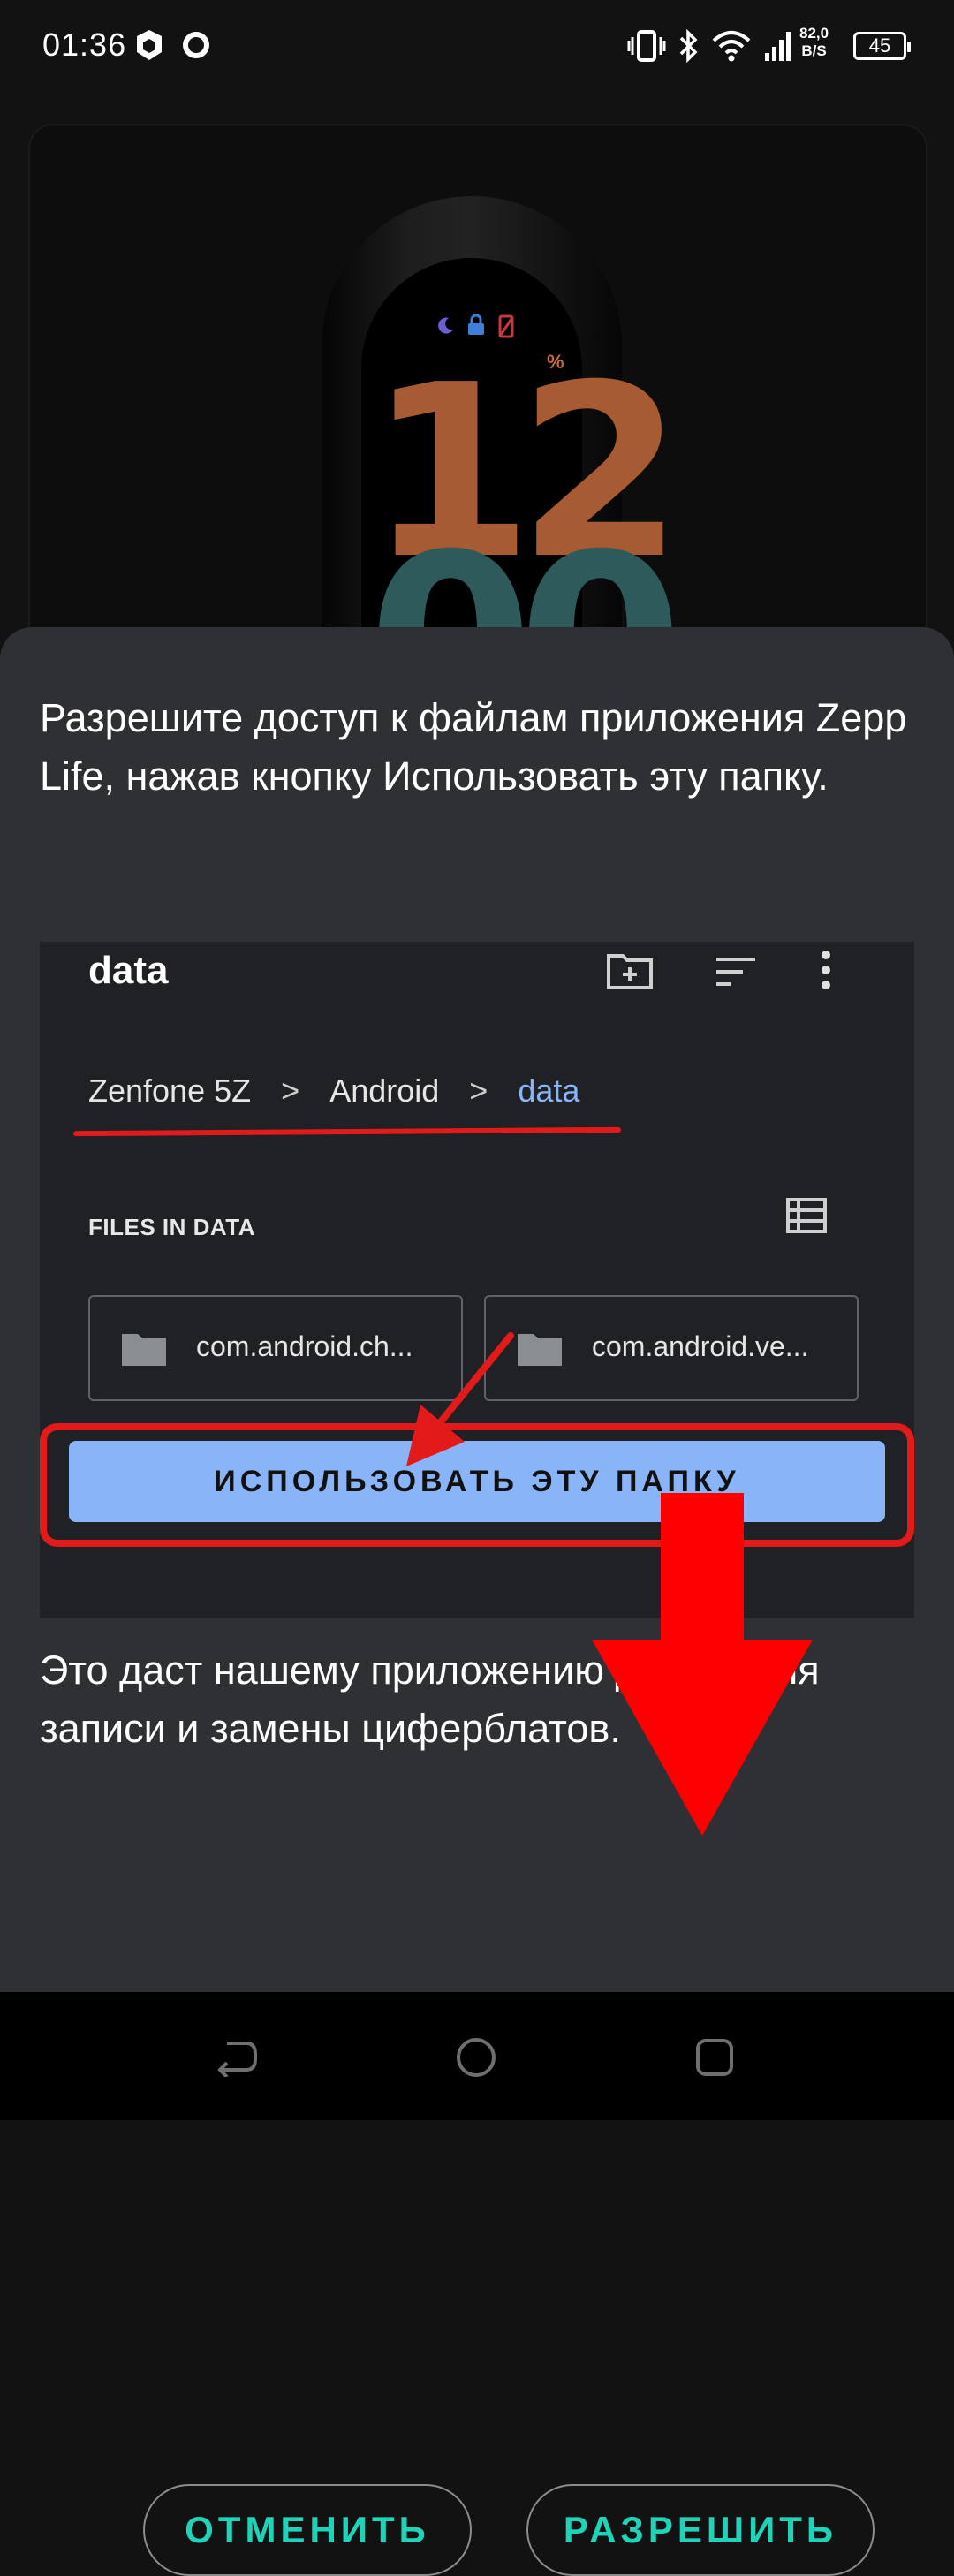 The width and height of the screenshot is (954, 2576). What do you see at coordinates (144, 1350) in the screenshot?
I see `folder-icon` at bounding box center [144, 1350].